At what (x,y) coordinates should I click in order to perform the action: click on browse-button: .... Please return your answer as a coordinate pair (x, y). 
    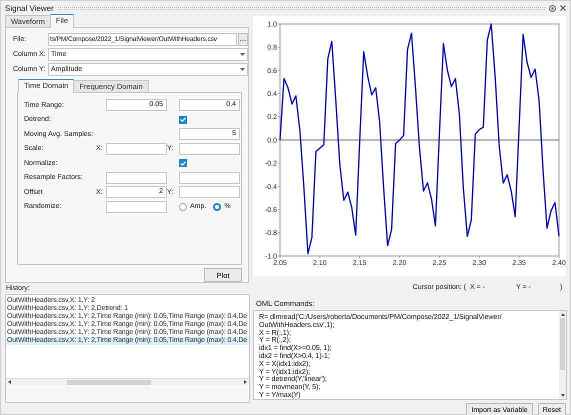
    Looking at the image, I should click on (243, 39).